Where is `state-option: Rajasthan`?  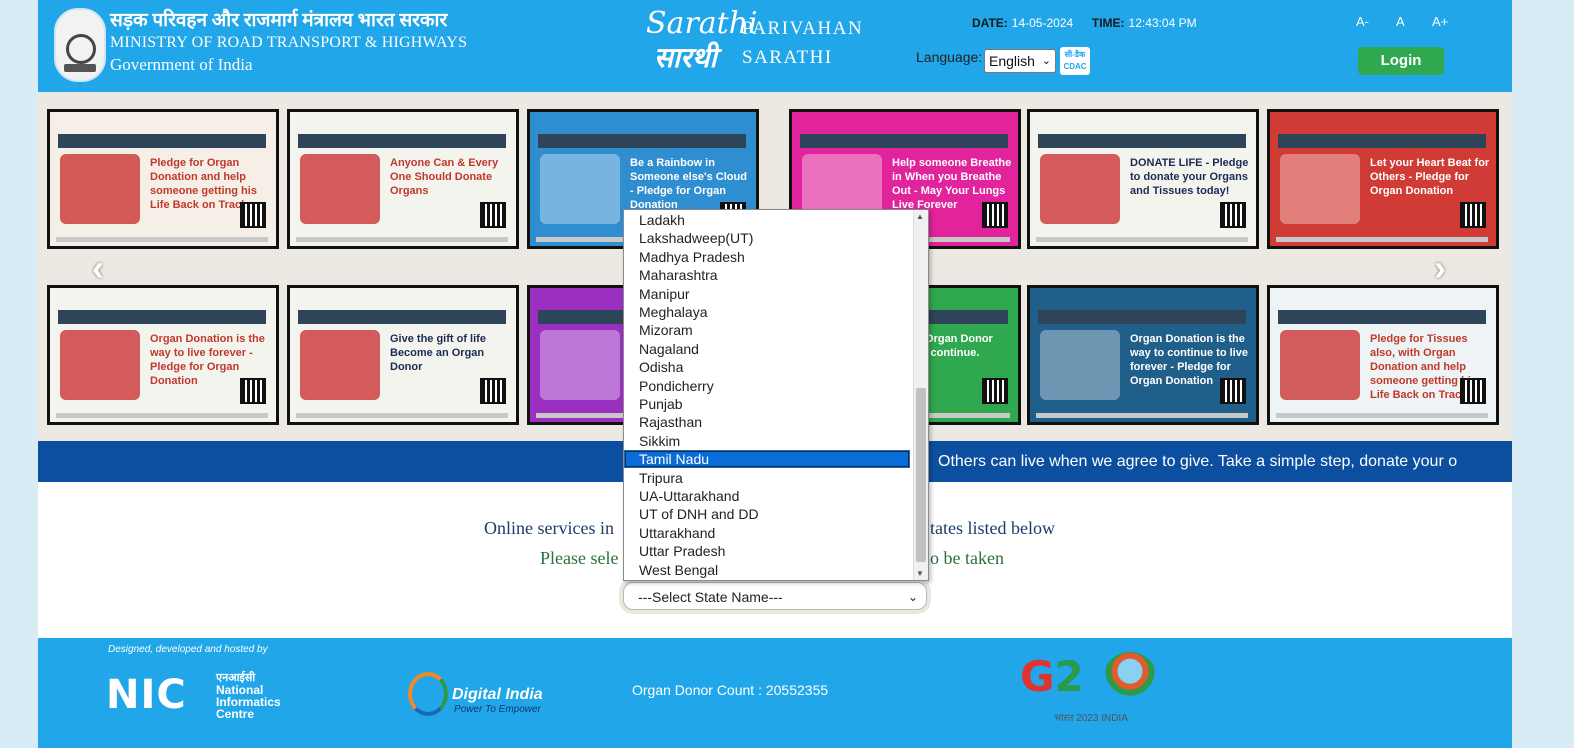 state-option: Rajasthan is located at coordinates (767, 422).